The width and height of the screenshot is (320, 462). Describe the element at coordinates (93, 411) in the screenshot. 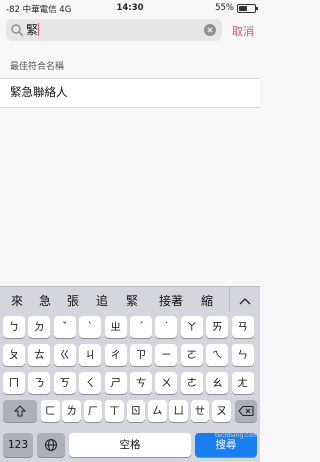

I see `keyboard-key: ㄏ` at that location.